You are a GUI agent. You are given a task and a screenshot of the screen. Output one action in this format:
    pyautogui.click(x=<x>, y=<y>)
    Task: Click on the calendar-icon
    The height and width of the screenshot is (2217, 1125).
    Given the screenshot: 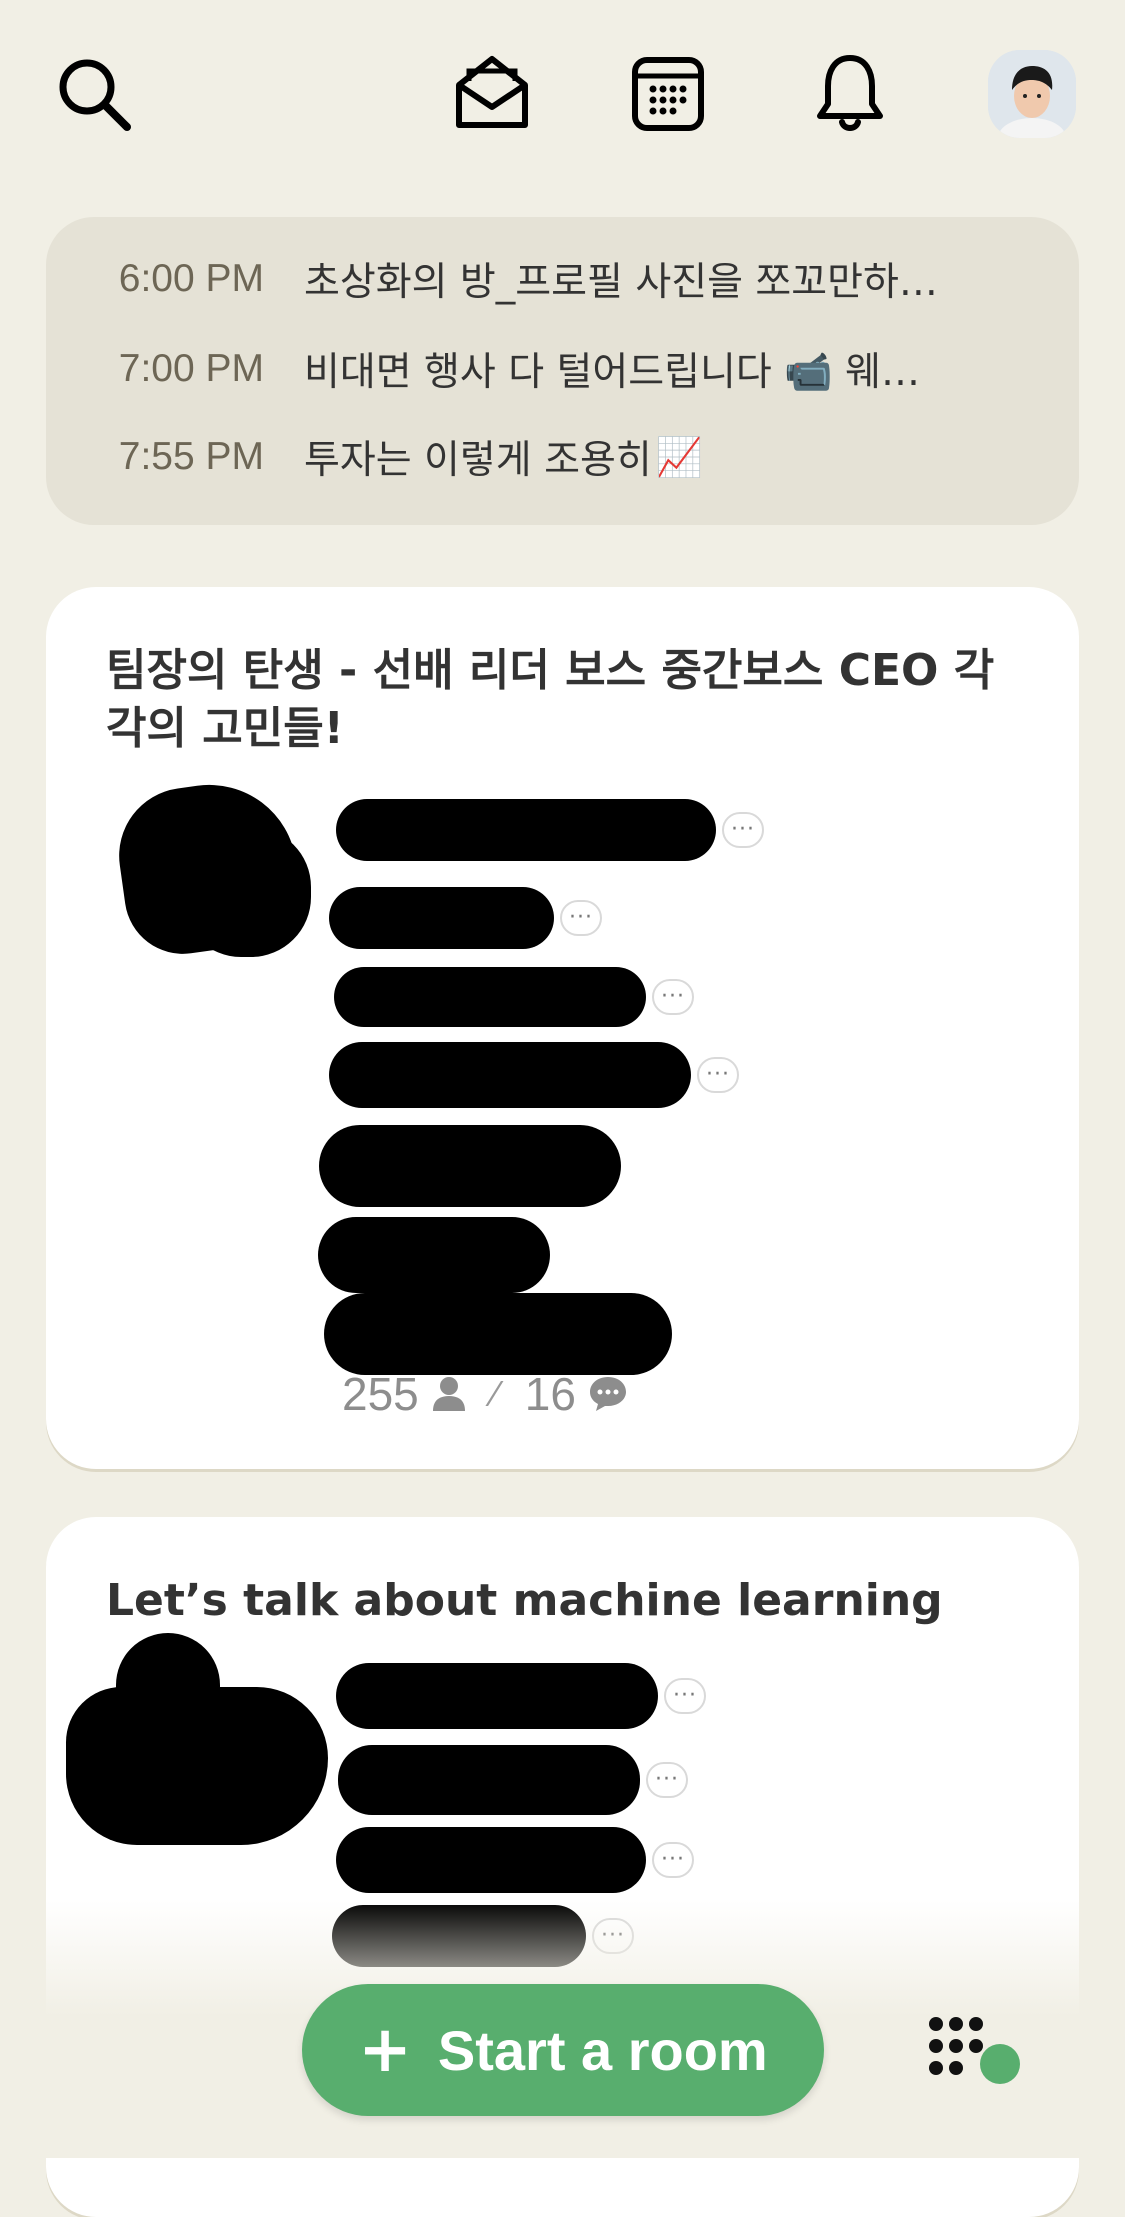 What is the action you would take?
    pyautogui.click(x=668, y=94)
    